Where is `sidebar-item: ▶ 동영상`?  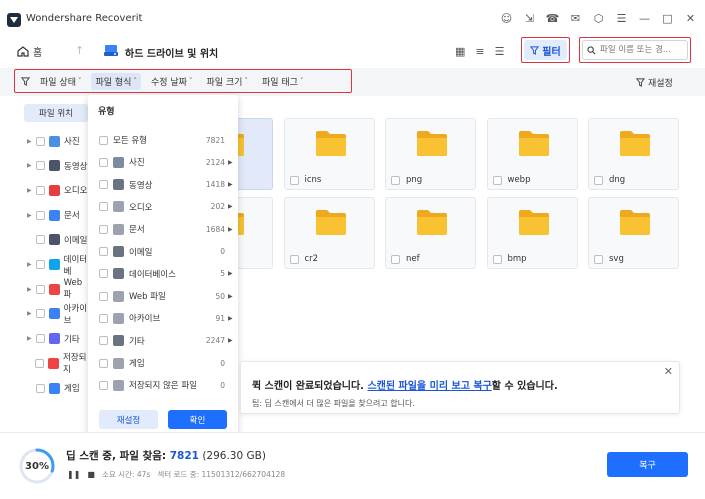 sidebar-item: ▶ 동영상 is located at coordinates (57, 166).